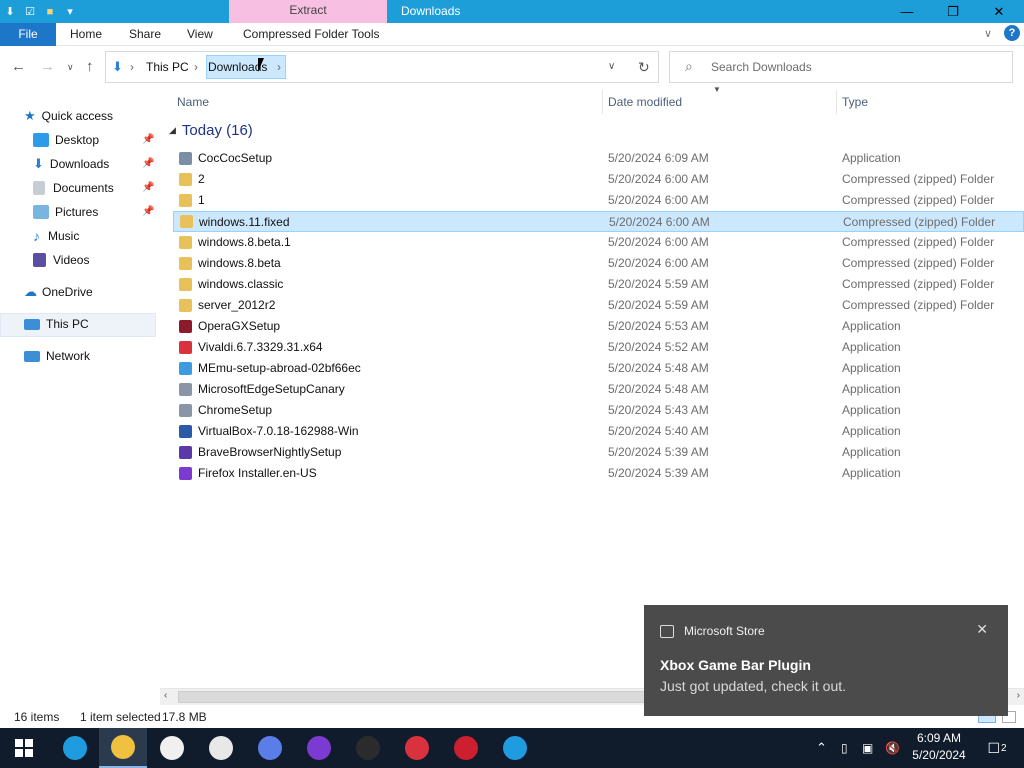 The width and height of the screenshot is (1024, 768). Describe the element at coordinates (867, 748) in the screenshot. I see `network-status-icon: ▣` at that location.